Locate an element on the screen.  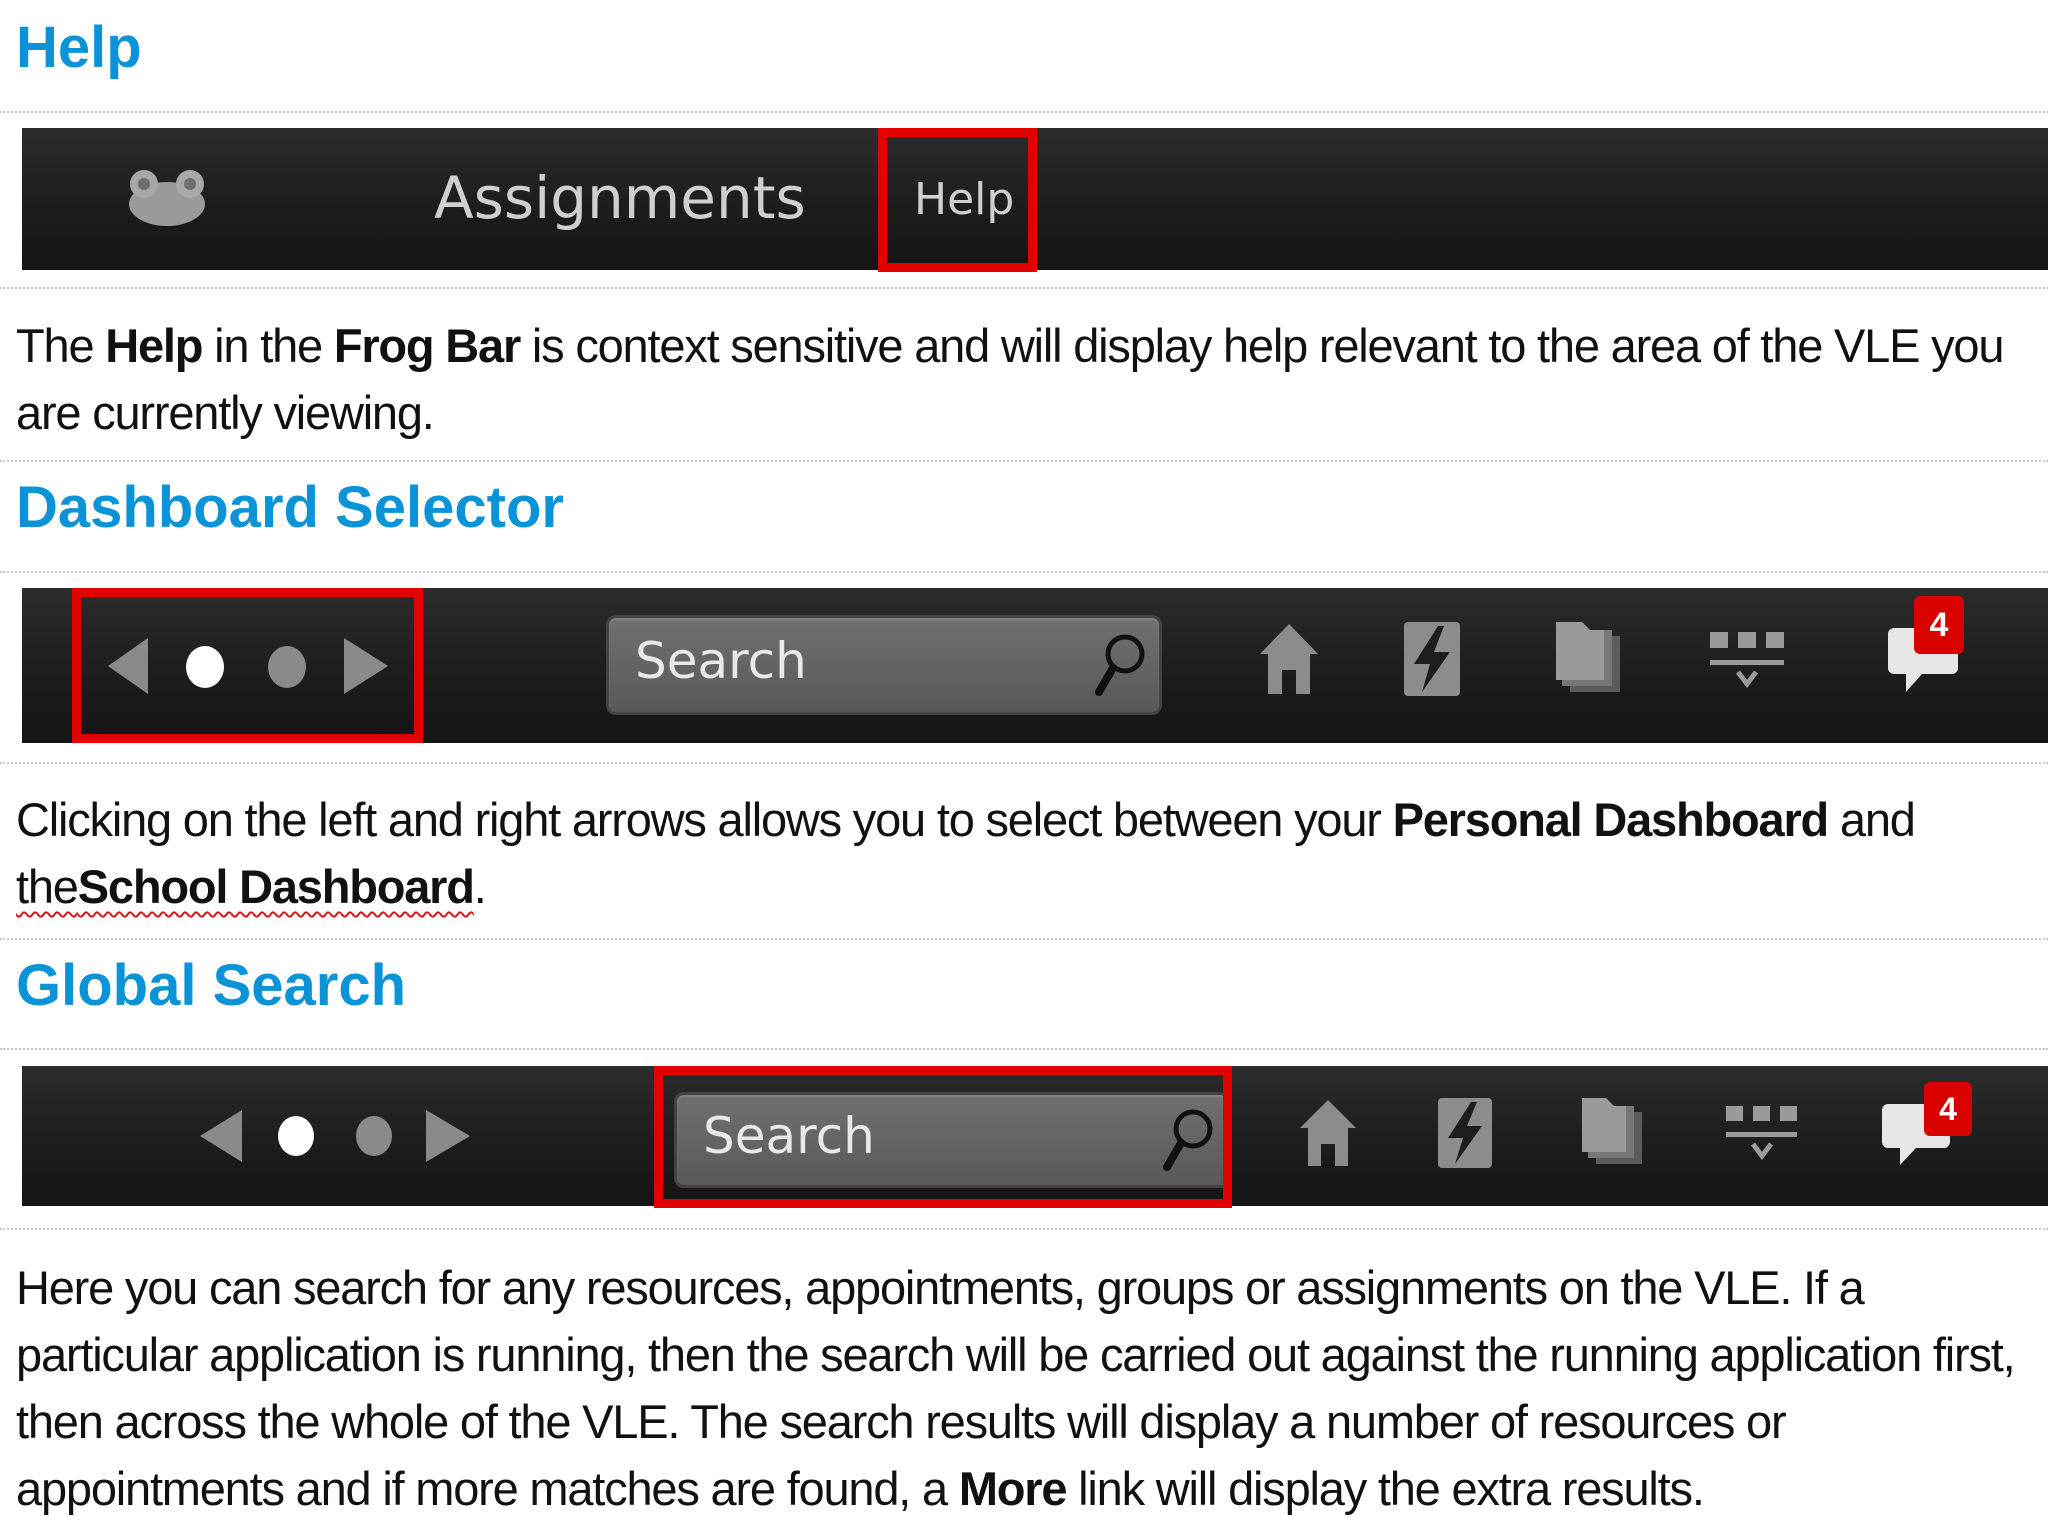
global-search-heading: Global Search is located at coordinates (211, 985).